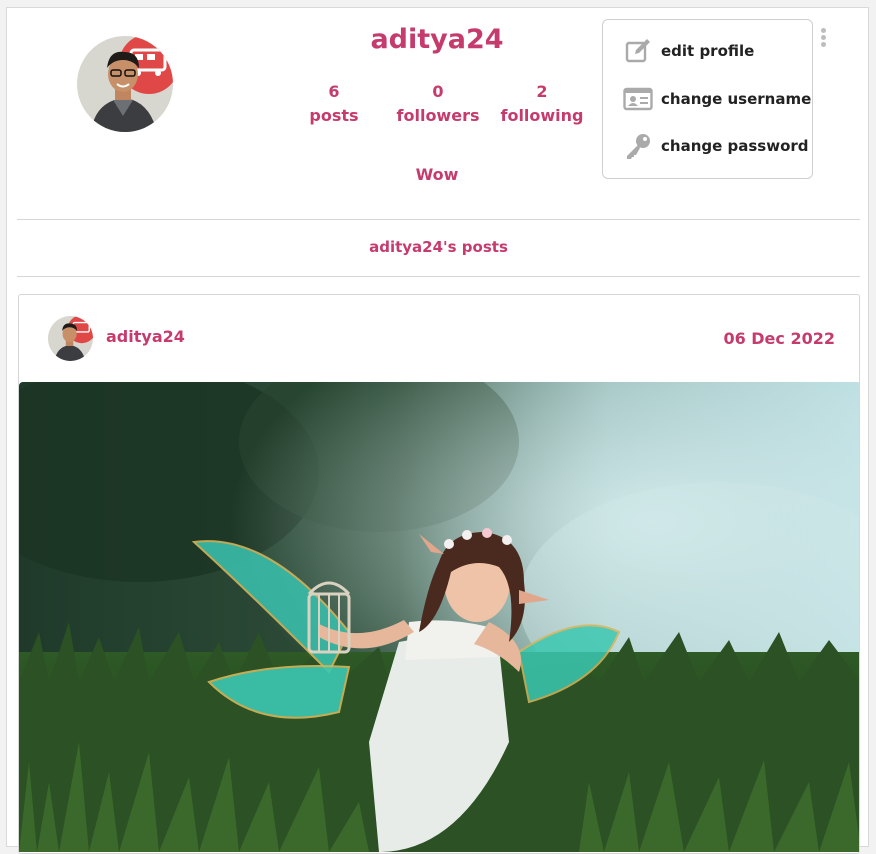 The width and height of the screenshot is (876, 854). Describe the element at coordinates (823, 40) in the screenshot. I see `more-options-icon` at that location.